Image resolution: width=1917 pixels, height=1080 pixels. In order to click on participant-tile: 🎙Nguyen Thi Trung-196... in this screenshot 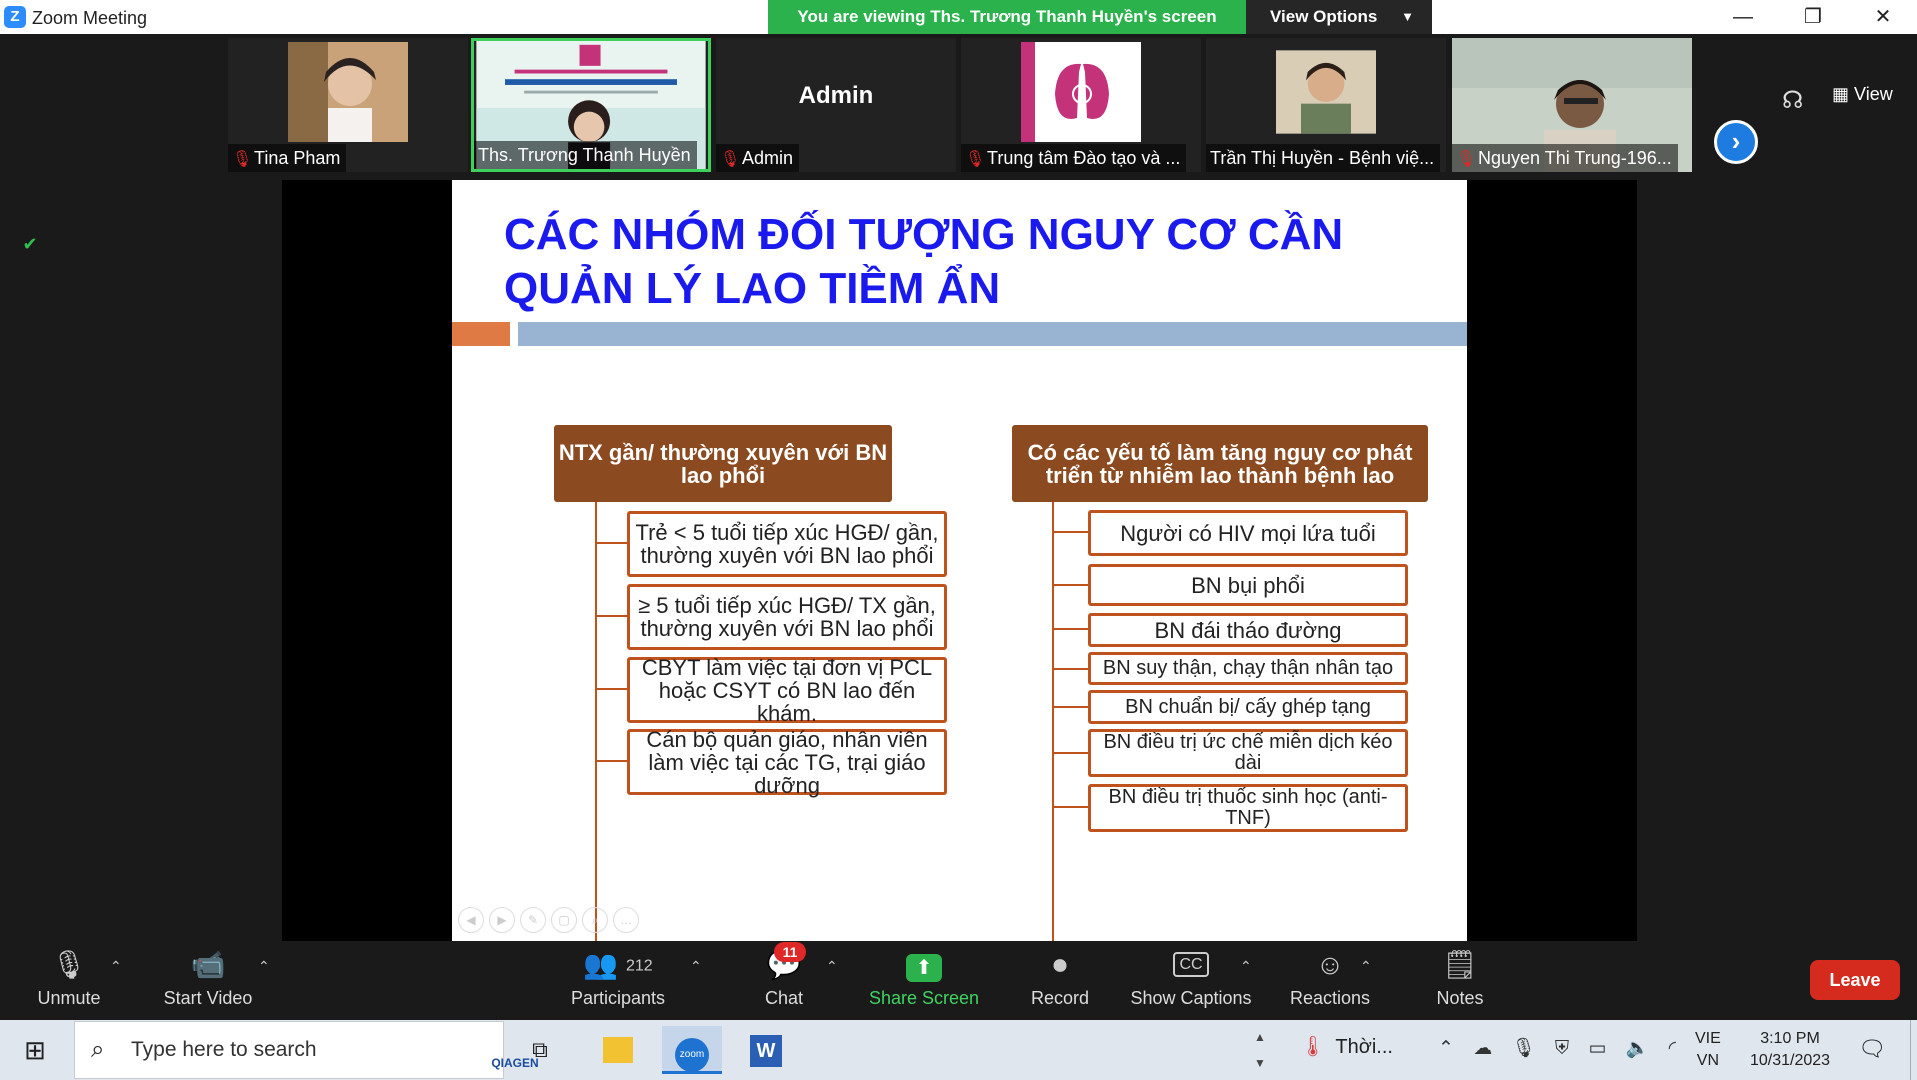, I will do `click(1572, 105)`.